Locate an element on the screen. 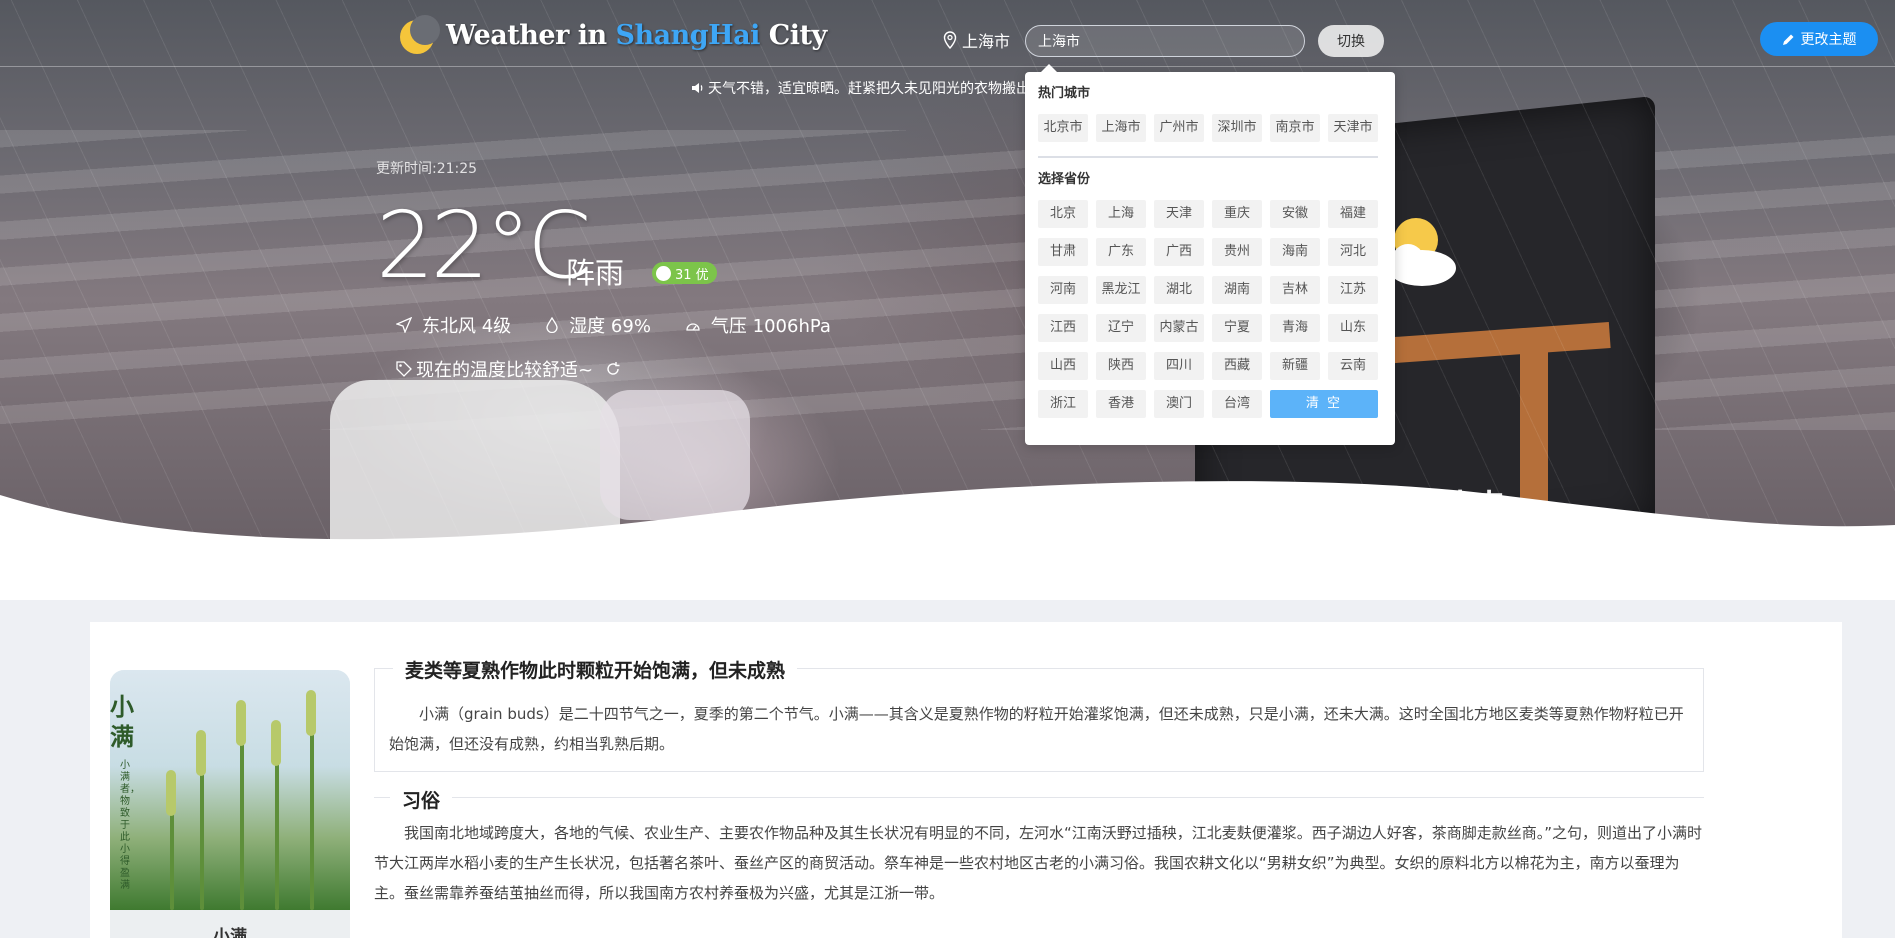 The width and height of the screenshot is (1895, 938). tip-text: 现在的温度比较舒适~ is located at coordinates (505, 370).